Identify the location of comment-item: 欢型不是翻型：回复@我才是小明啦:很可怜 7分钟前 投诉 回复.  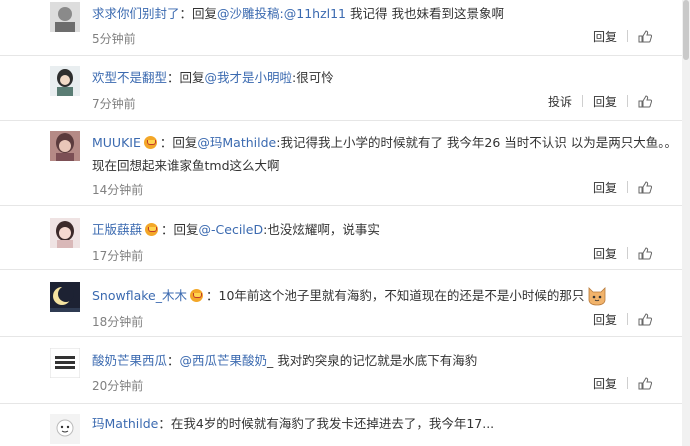
(341, 88).